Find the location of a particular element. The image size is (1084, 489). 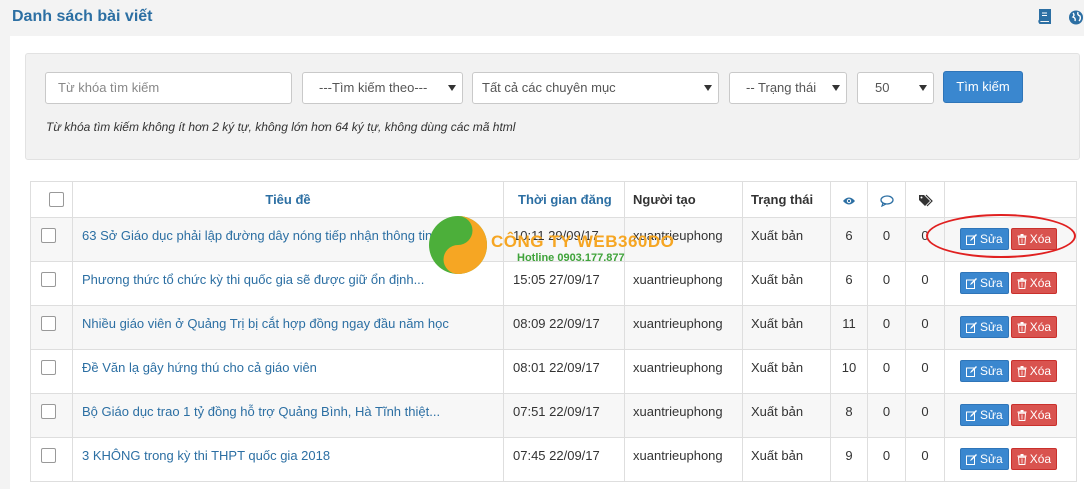

select-all-checkbox is located at coordinates (56, 199).